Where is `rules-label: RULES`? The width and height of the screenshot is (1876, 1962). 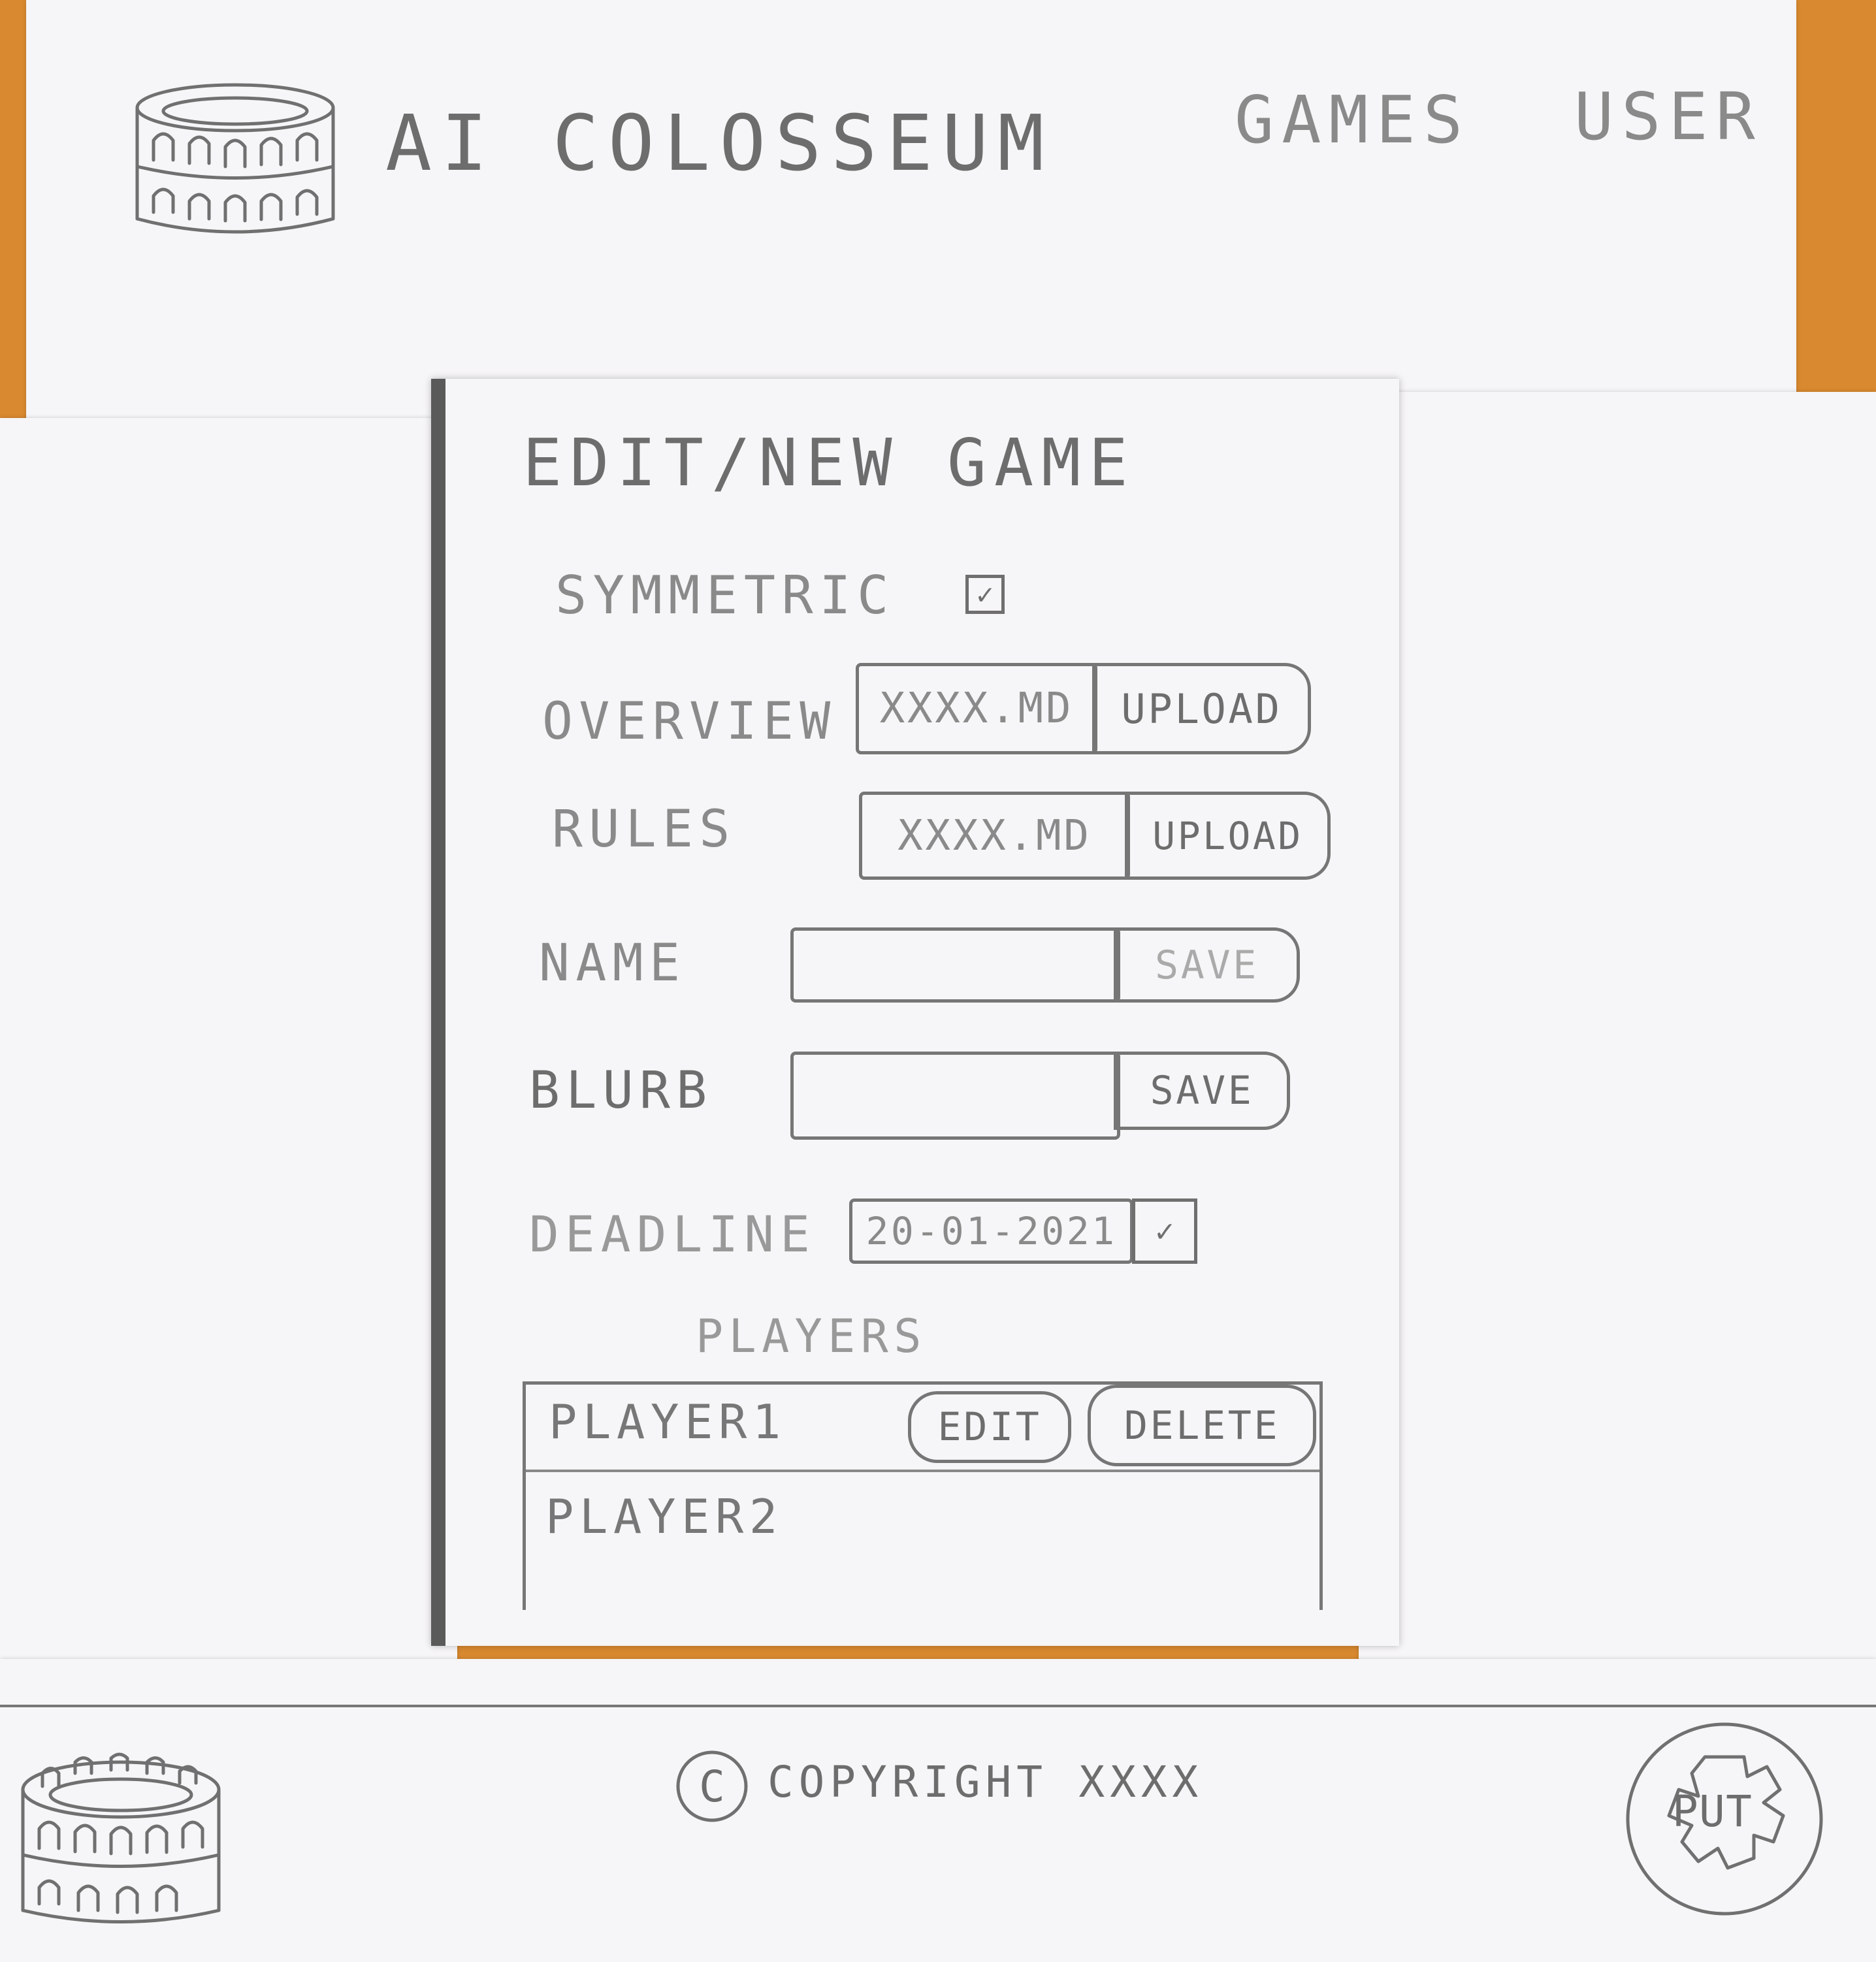
rules-label: RULES is located at coordinates (644, 829).